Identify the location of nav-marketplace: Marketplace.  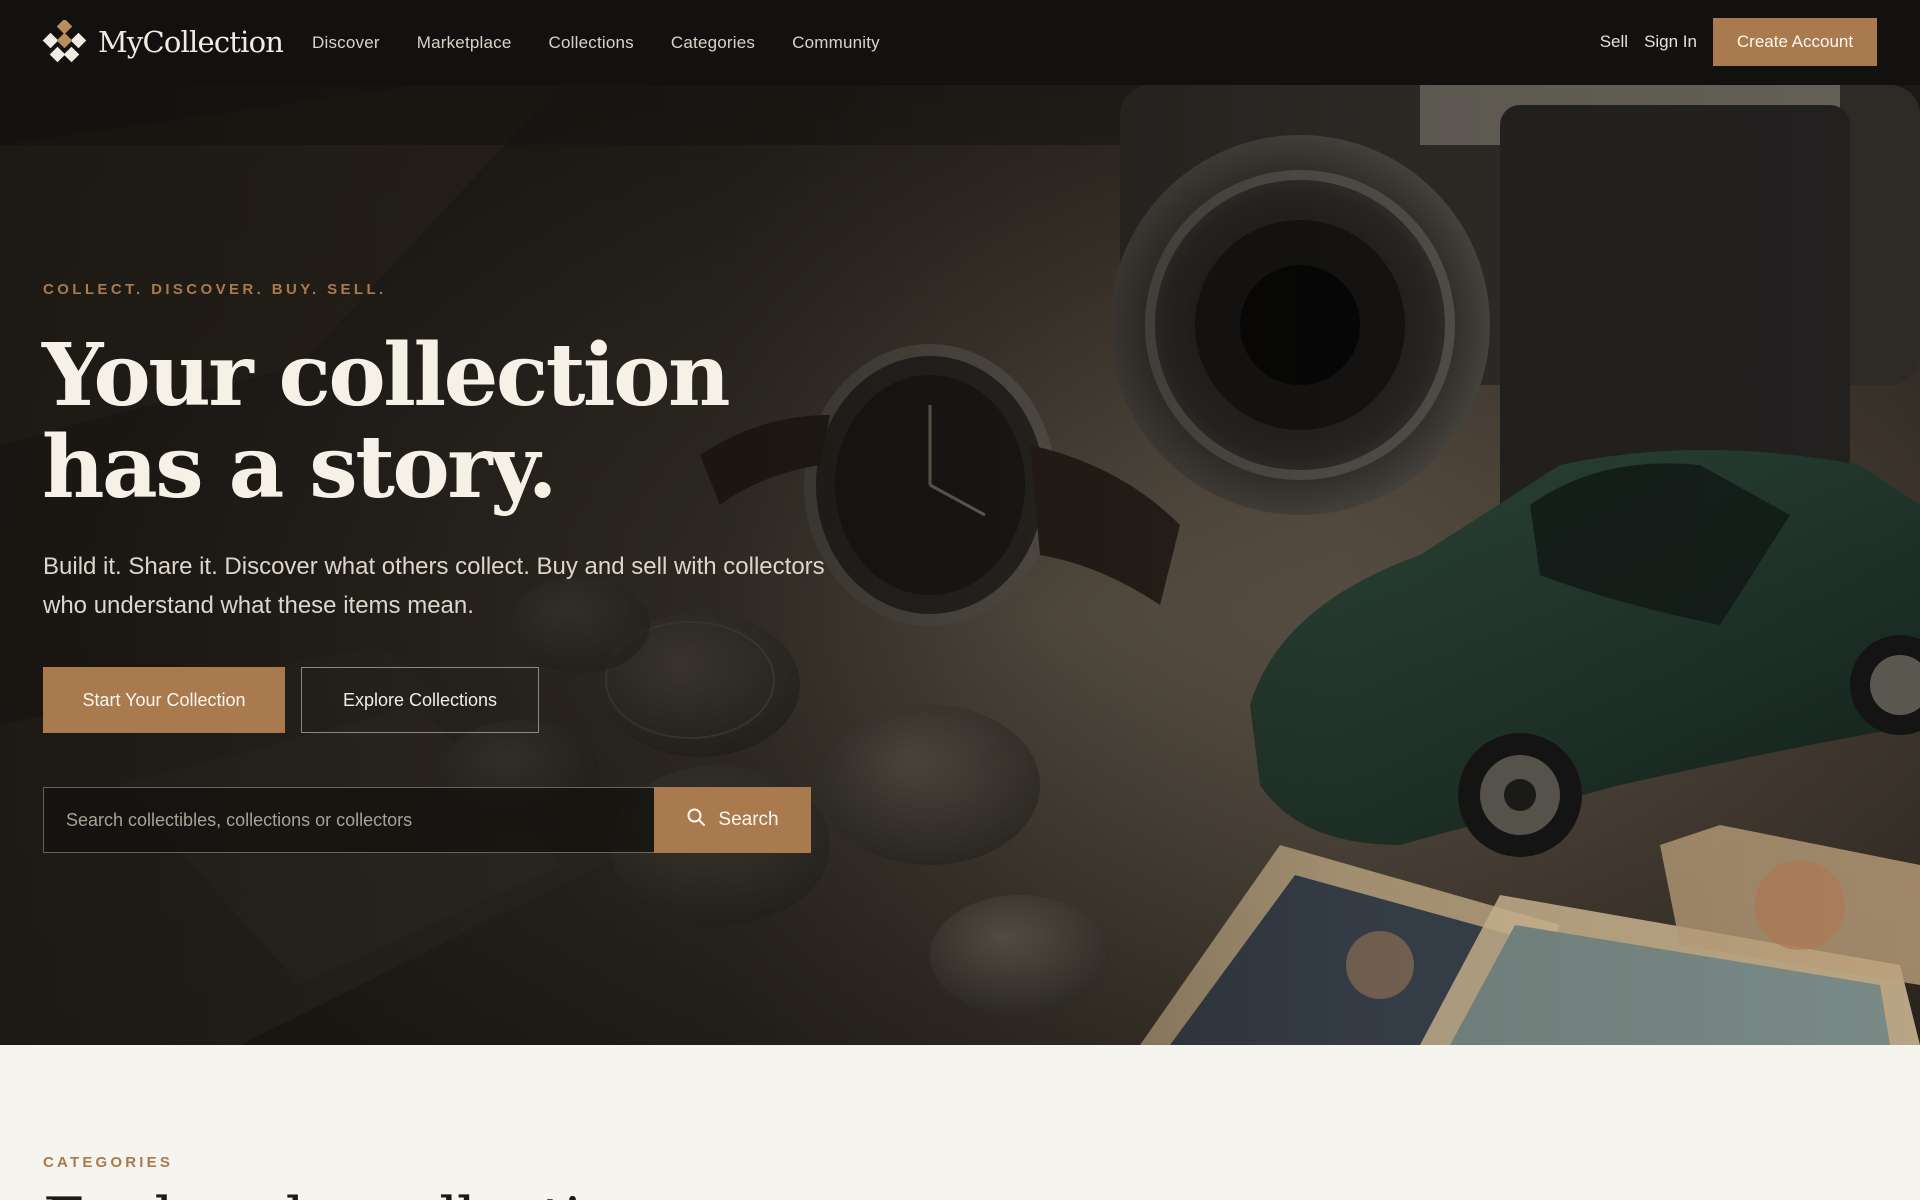
(464, 43).